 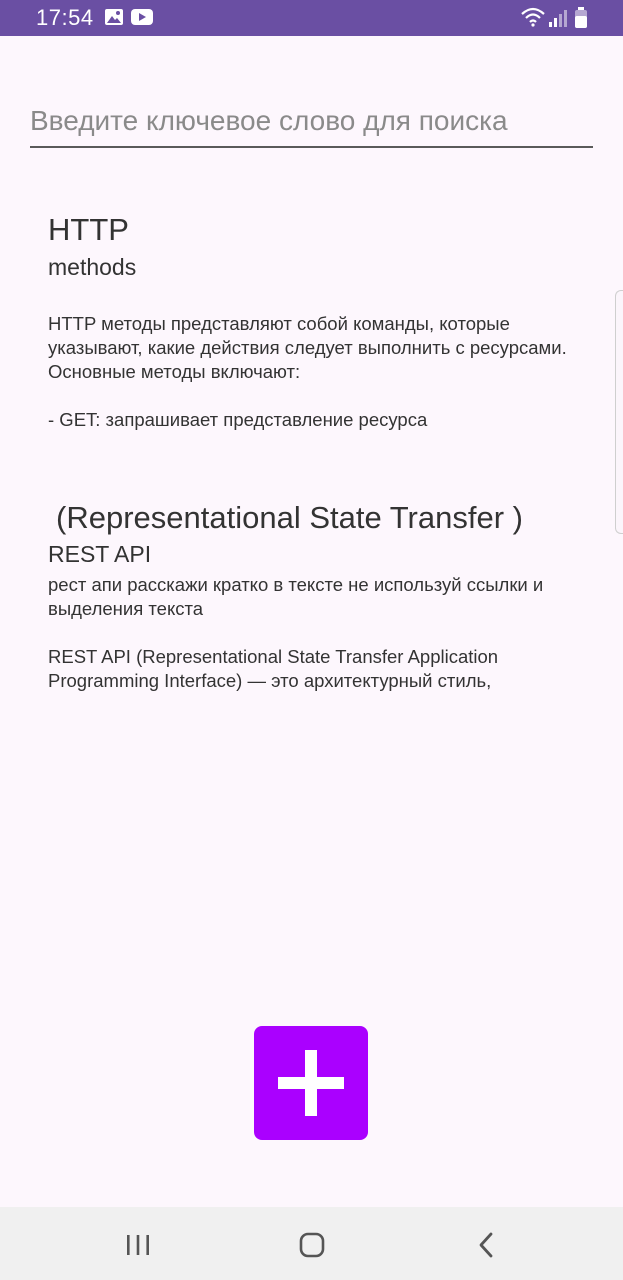 I want to click on battery-icon, so click(x=581, y=20).